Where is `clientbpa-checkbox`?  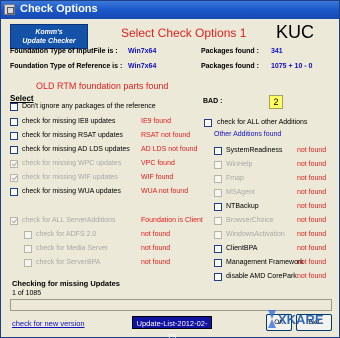 clientbpa-checkbox is located at coordinates (218, 249).